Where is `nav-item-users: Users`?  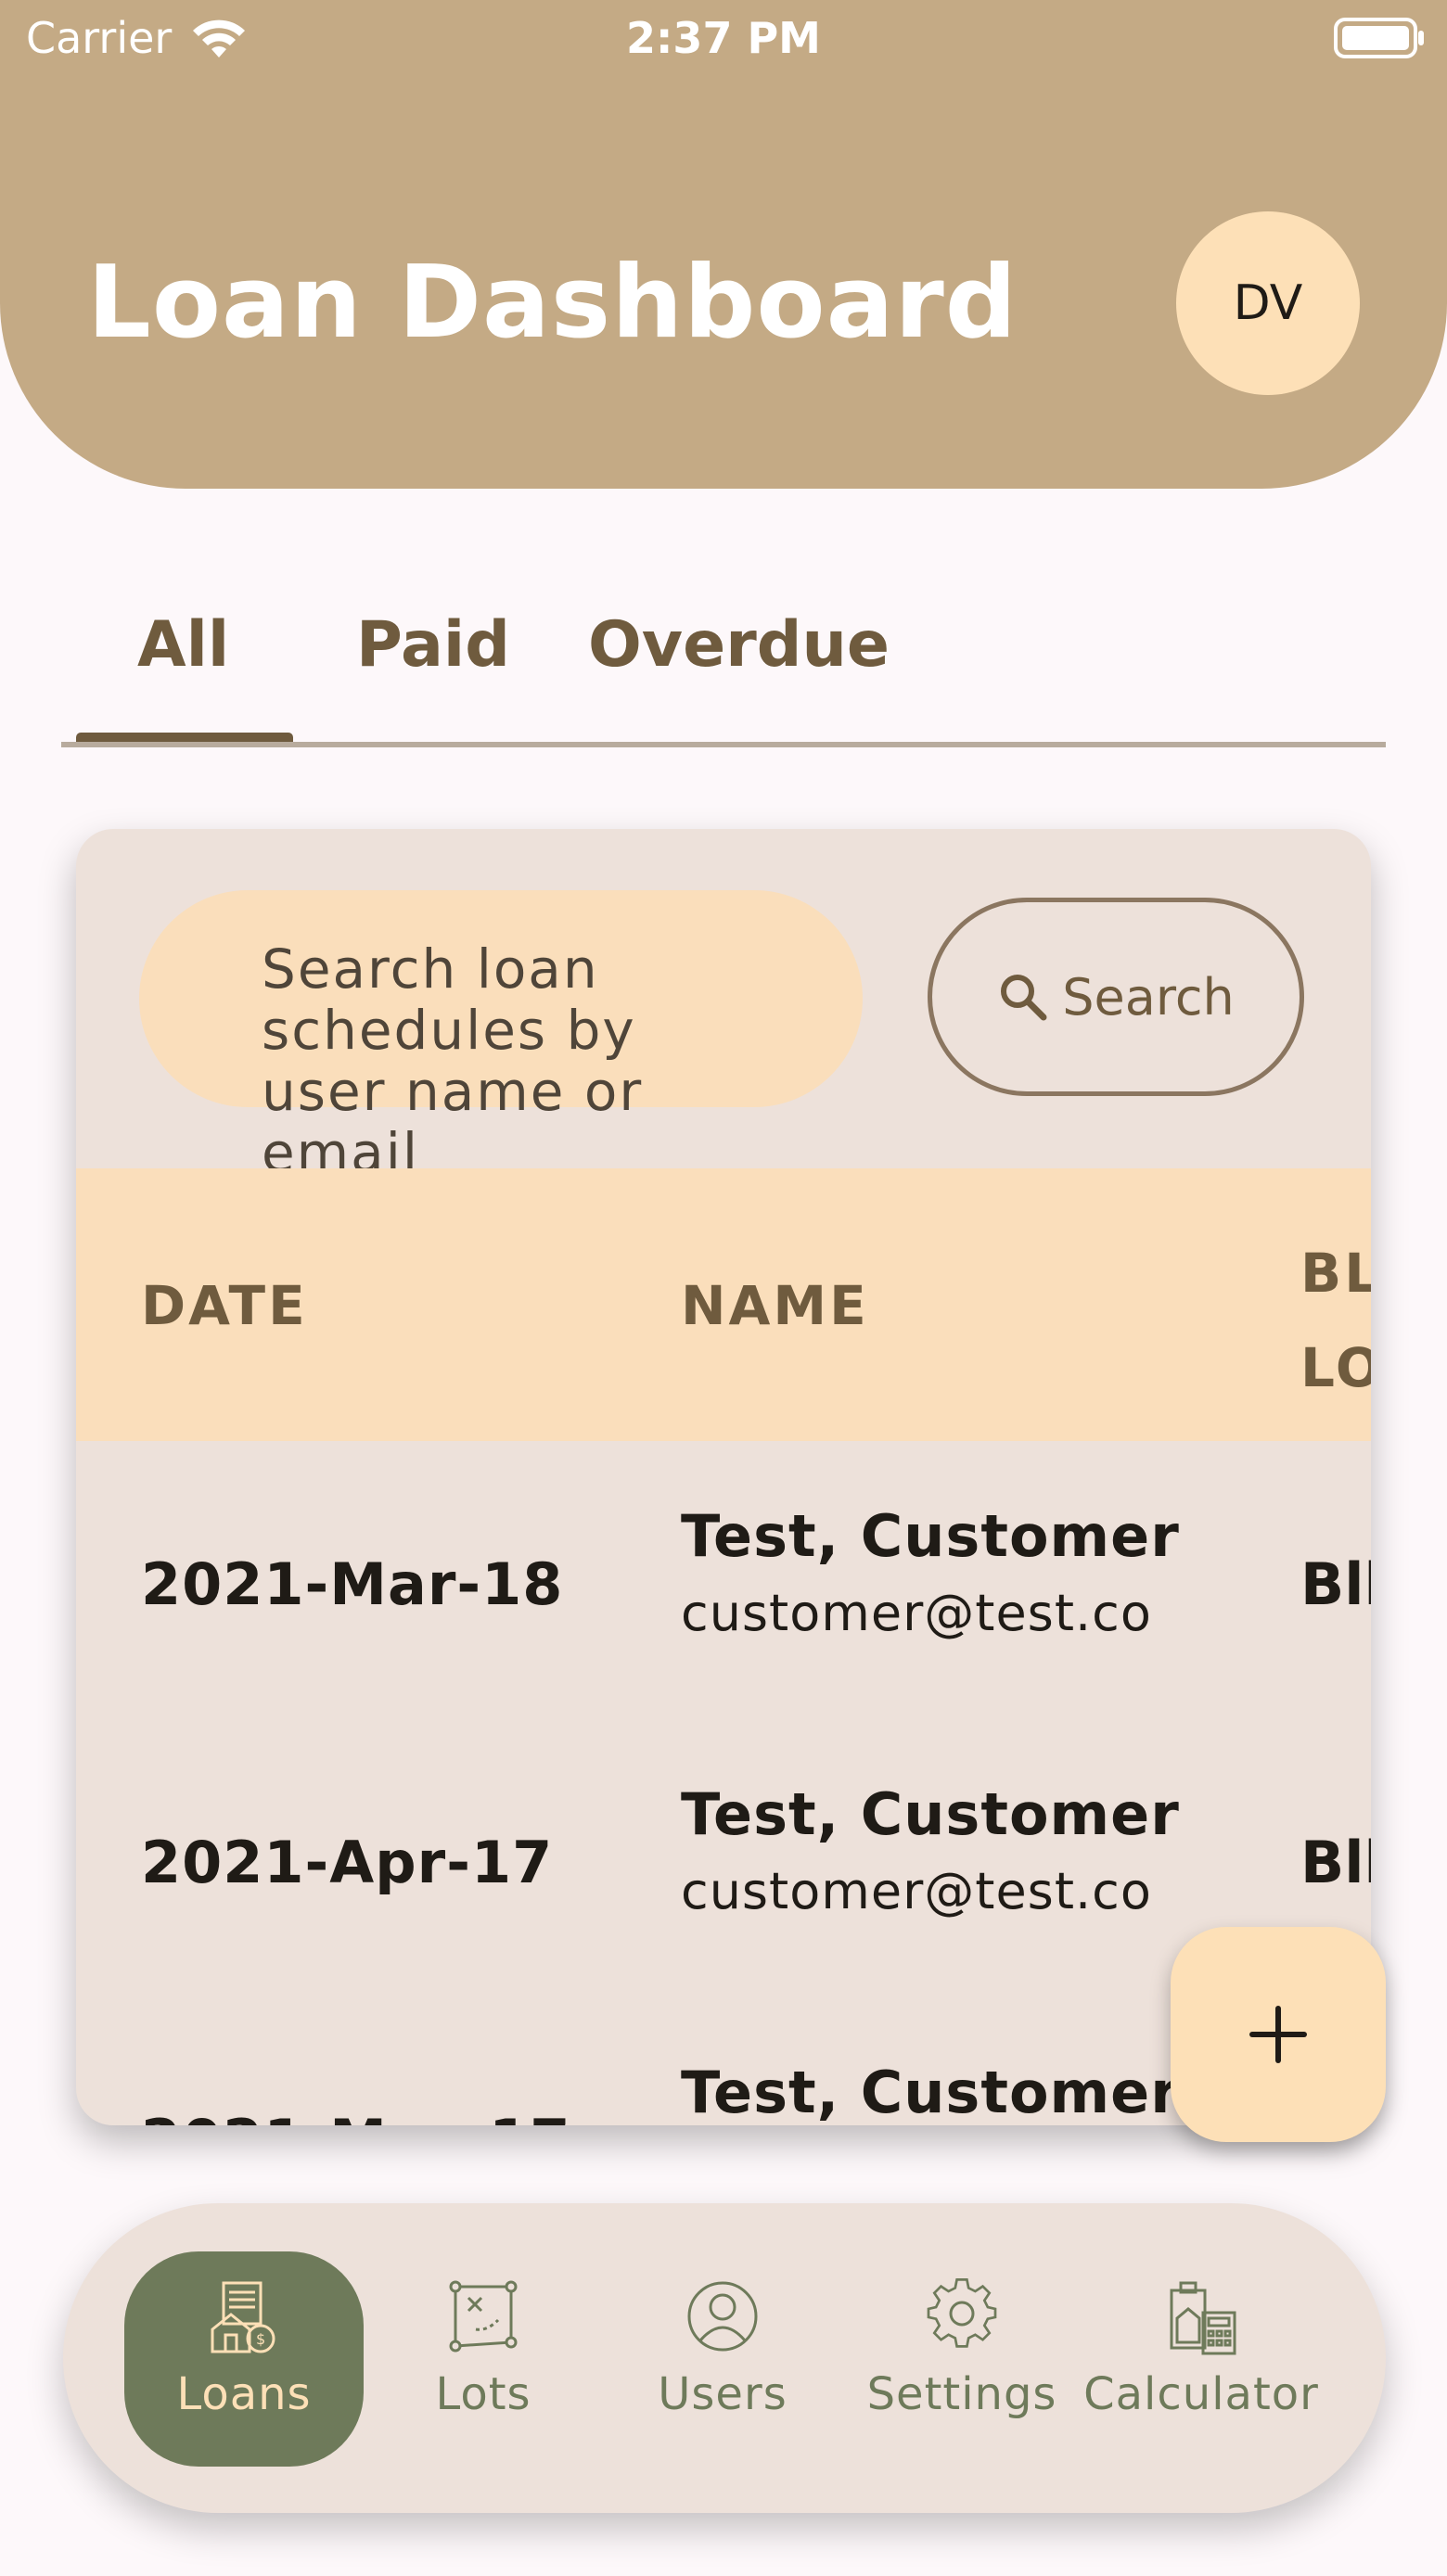 nav-item-users: Users is located at coordinates (722, 2359).